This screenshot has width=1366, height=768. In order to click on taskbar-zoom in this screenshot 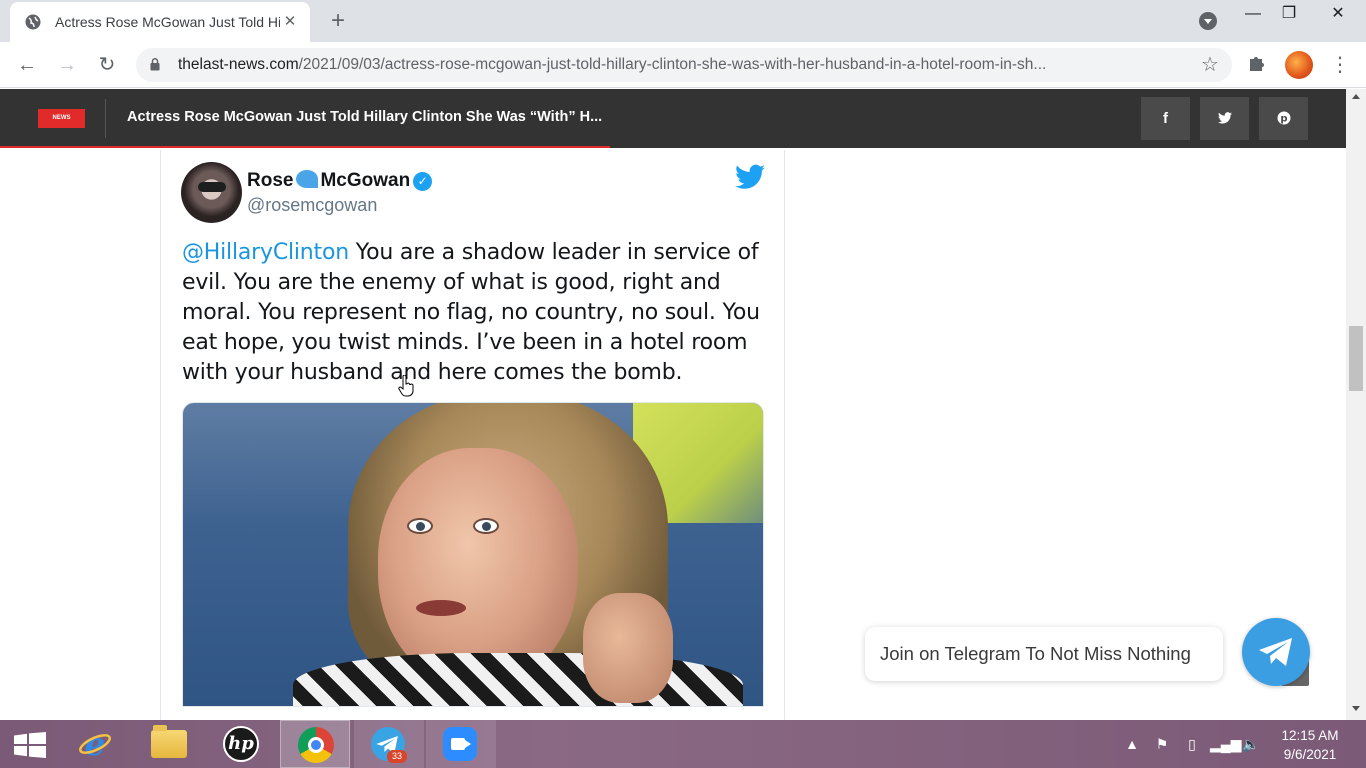, I will do `click(461, 744)`.